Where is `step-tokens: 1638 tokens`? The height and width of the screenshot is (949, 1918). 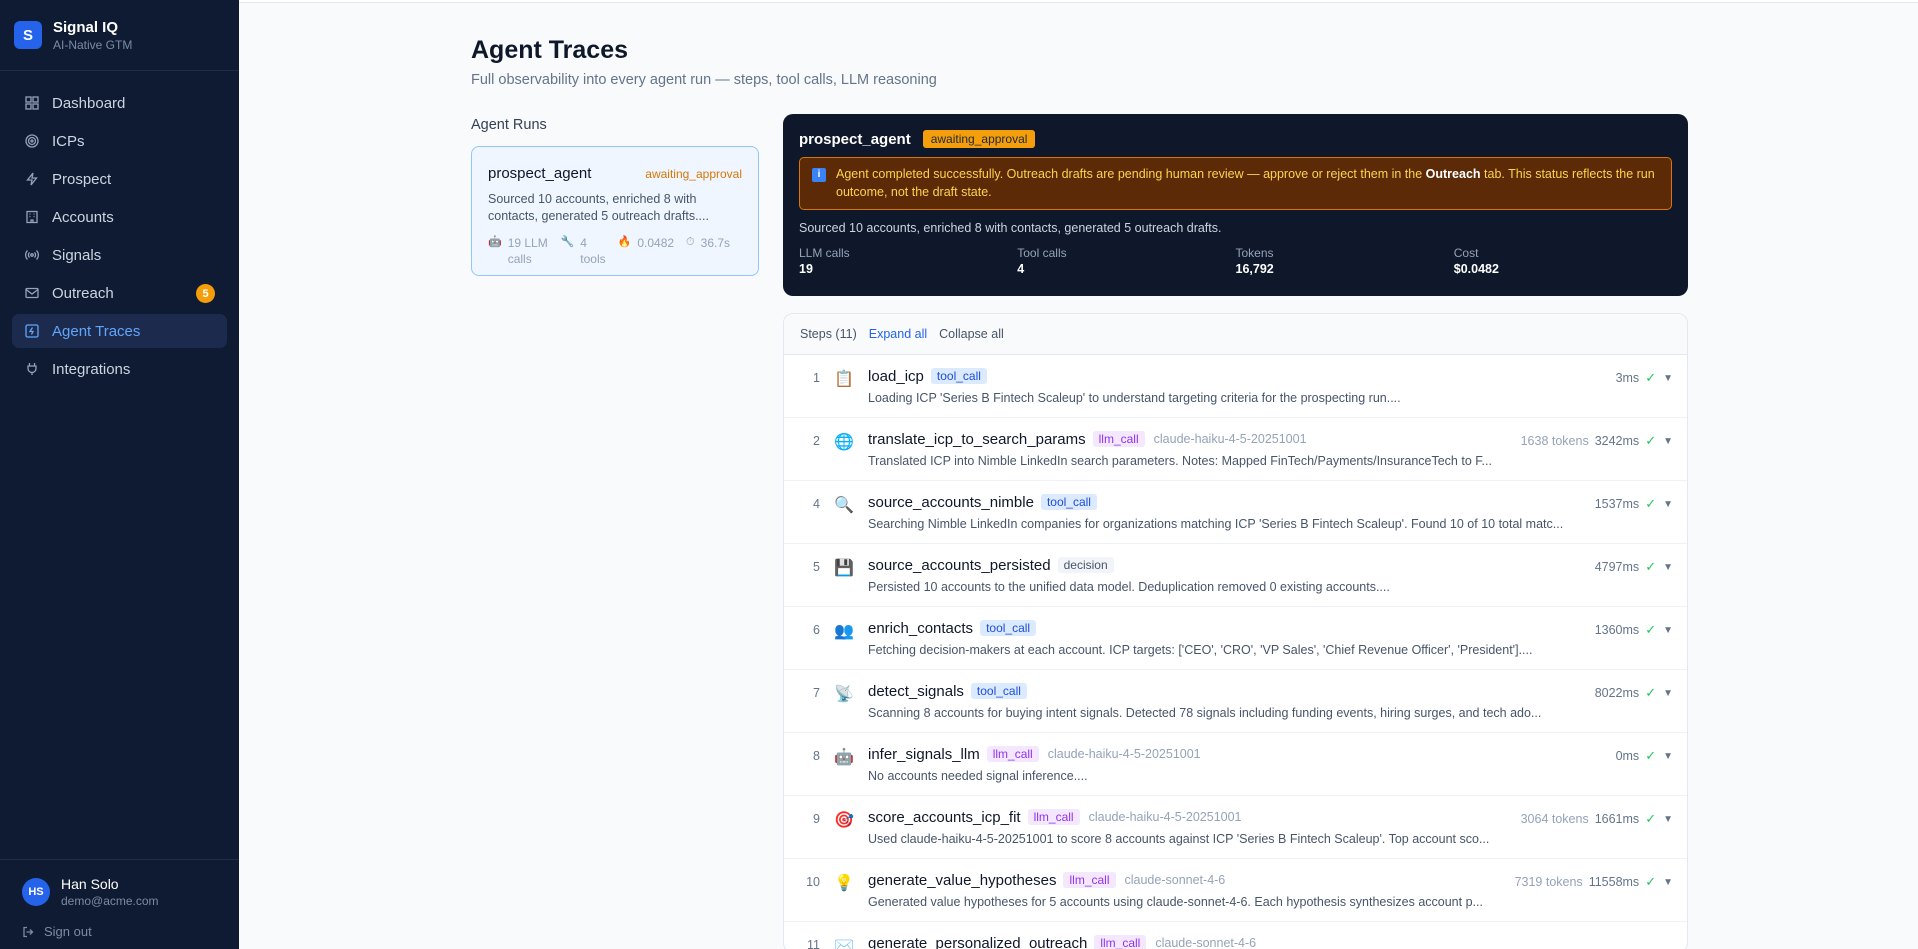 step-tokens: 1638 tokens is located at coordinates (1554, 441).